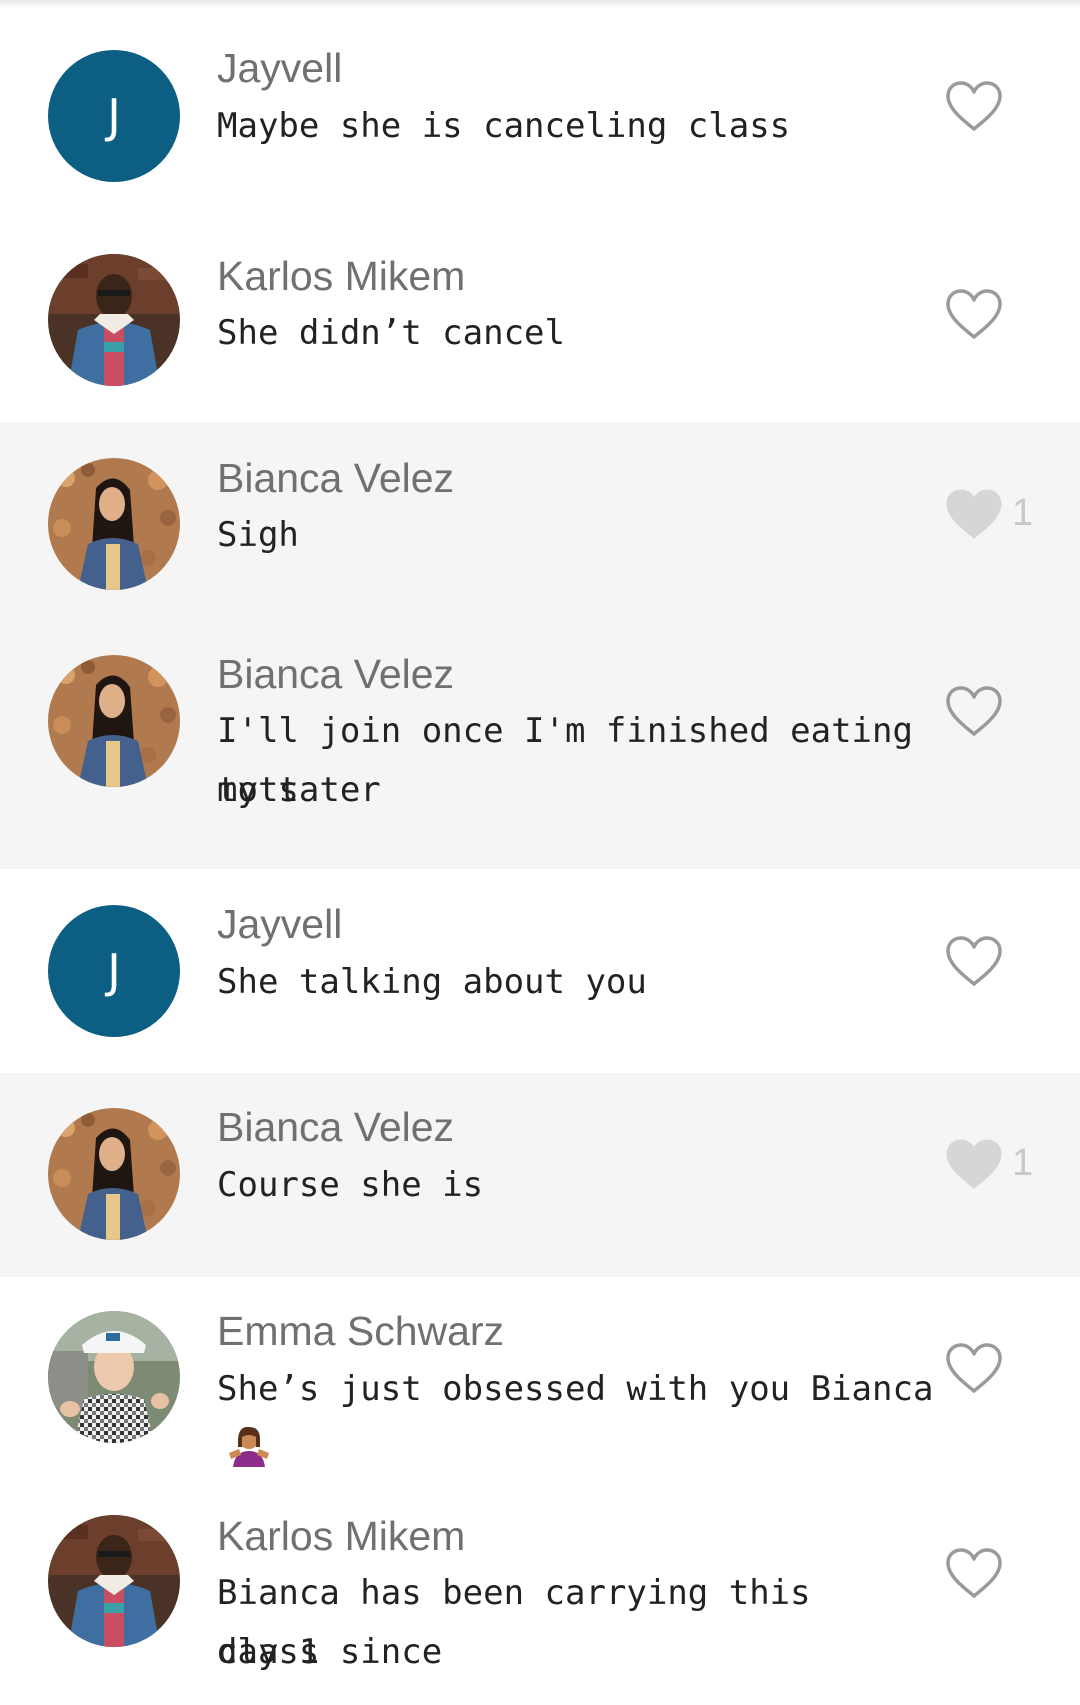 This screenshot has height=1705, width=1080. I want to click on chat-message: Bianca Velez Course she is 1, so click(540, 1175).